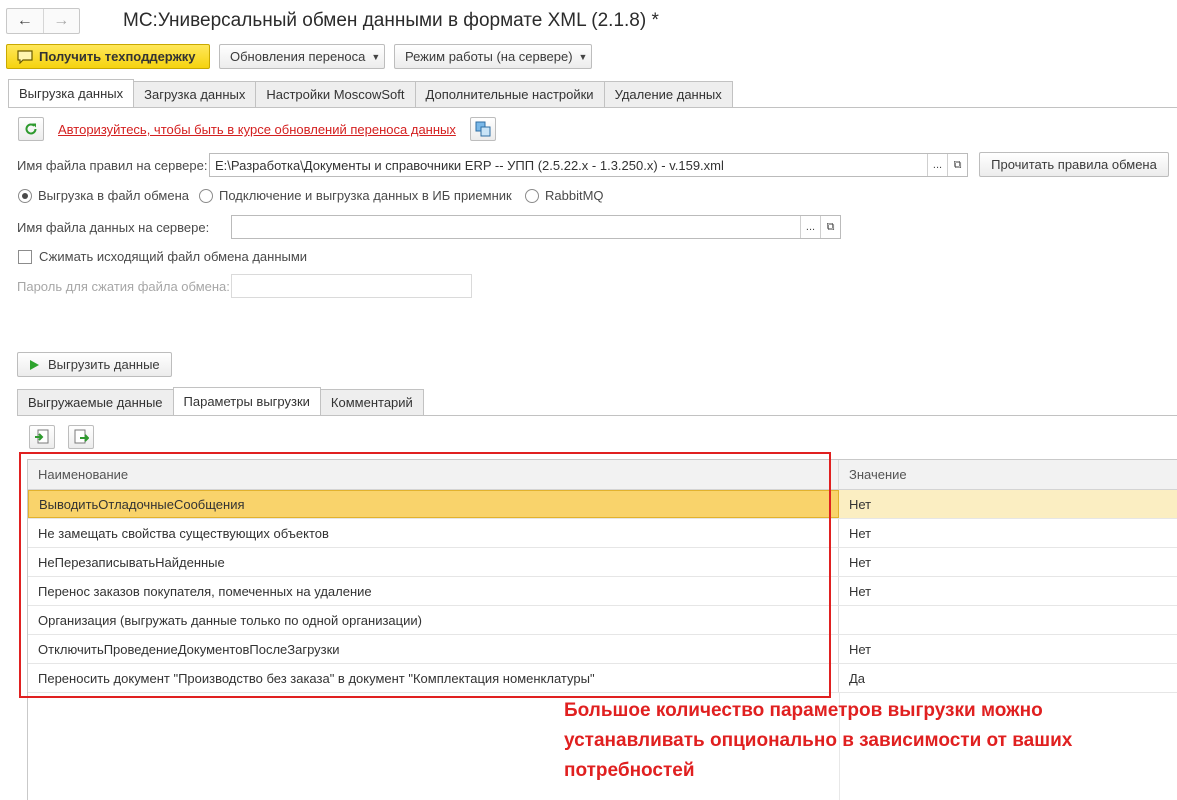  I want to click on tab-export-data: Выгрузка данных, so click(71, 93).